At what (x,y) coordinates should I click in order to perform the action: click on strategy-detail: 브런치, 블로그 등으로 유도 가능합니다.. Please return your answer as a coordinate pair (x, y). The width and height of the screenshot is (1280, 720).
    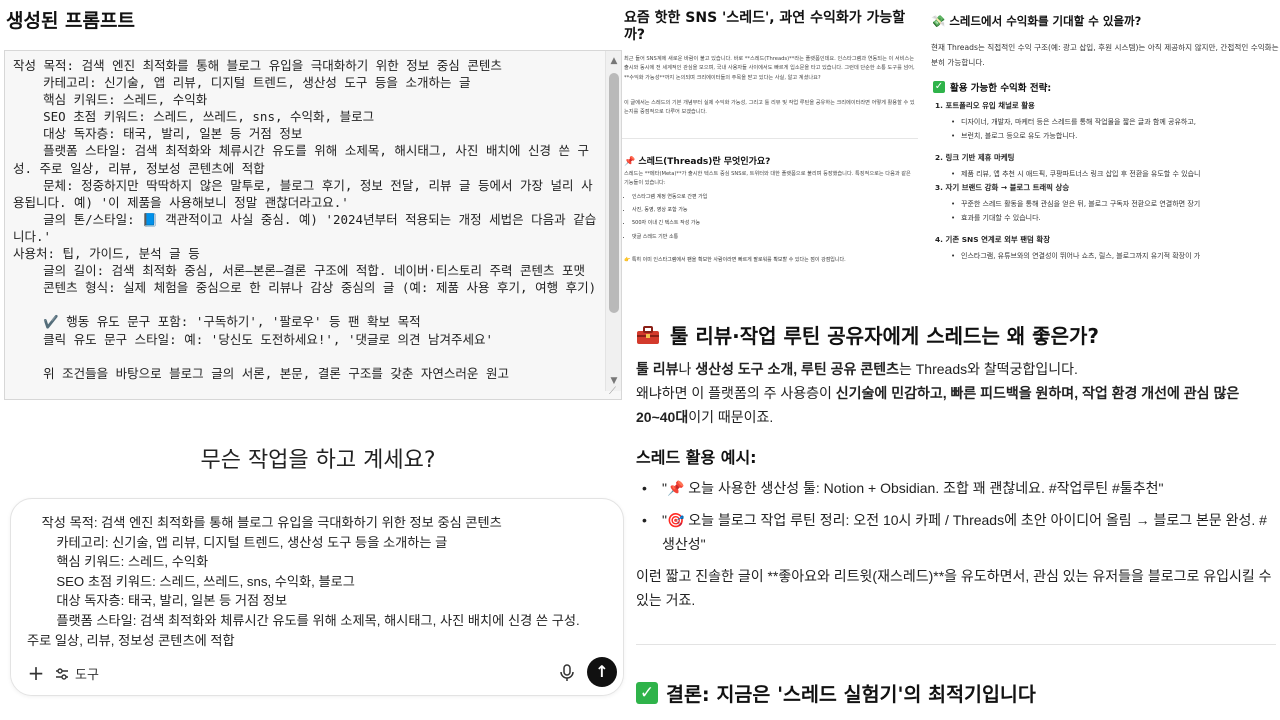
    Looking at the image, I should click on (1014, 136).